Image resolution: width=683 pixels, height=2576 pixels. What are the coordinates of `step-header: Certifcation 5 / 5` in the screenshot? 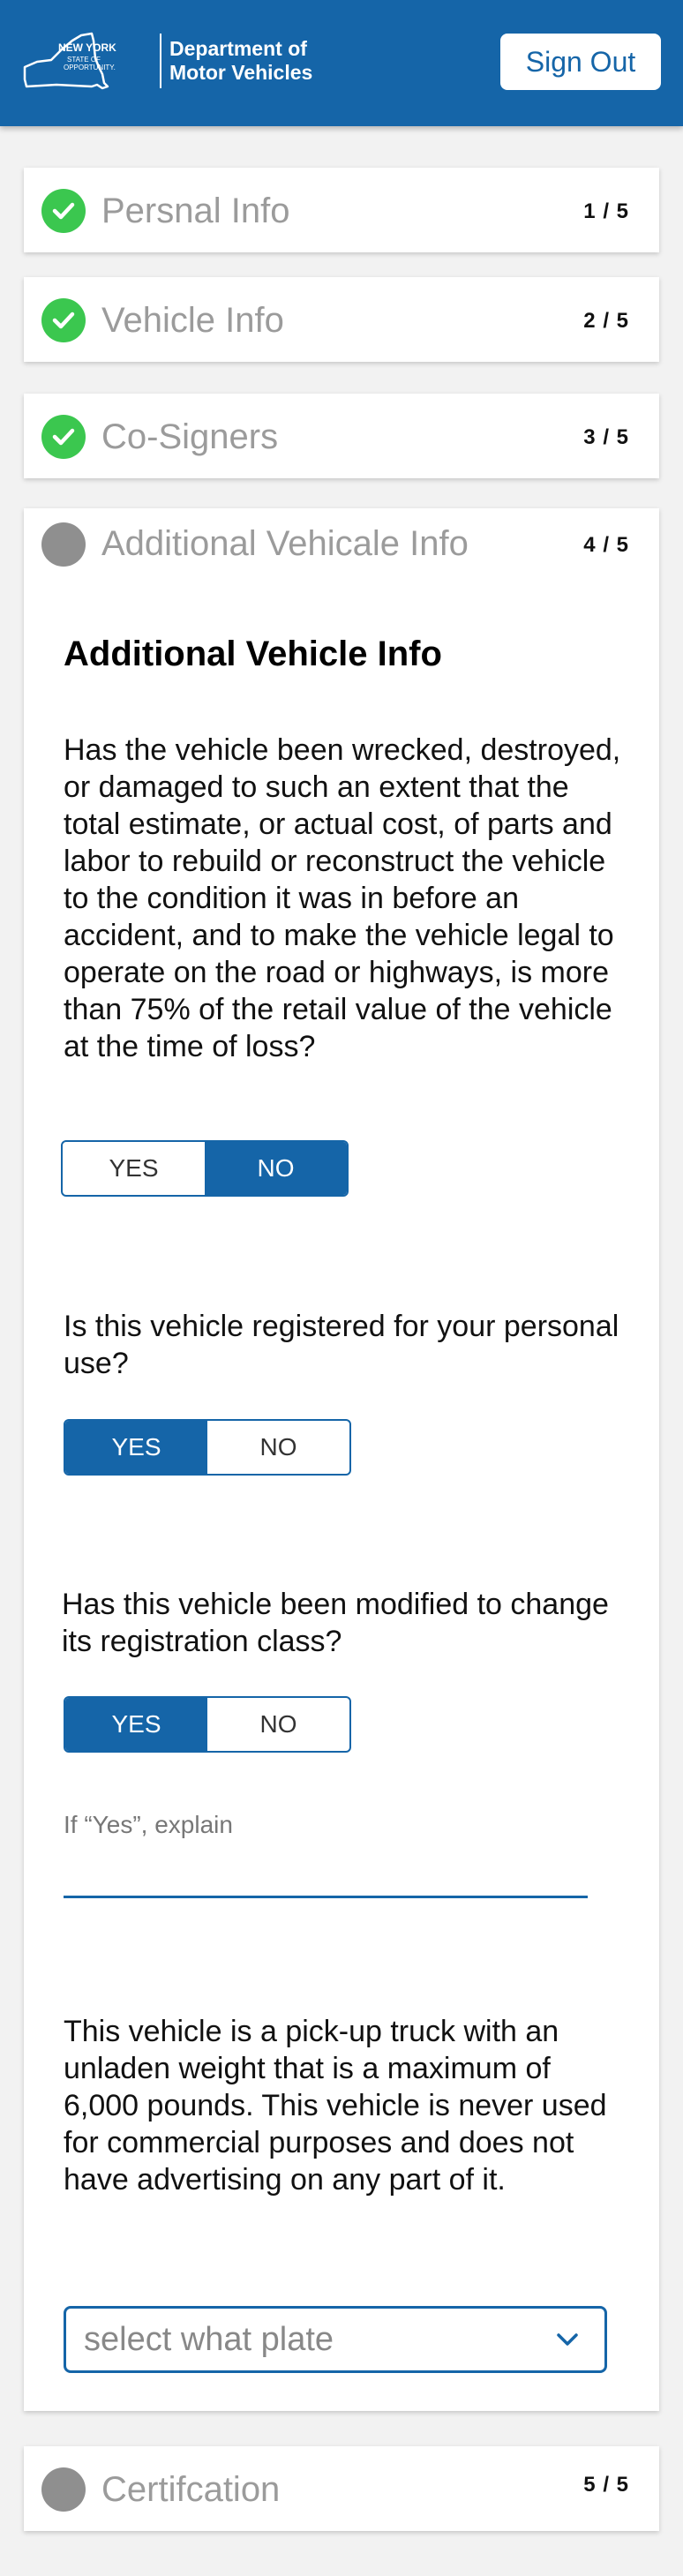 It's located at (341, 2488).